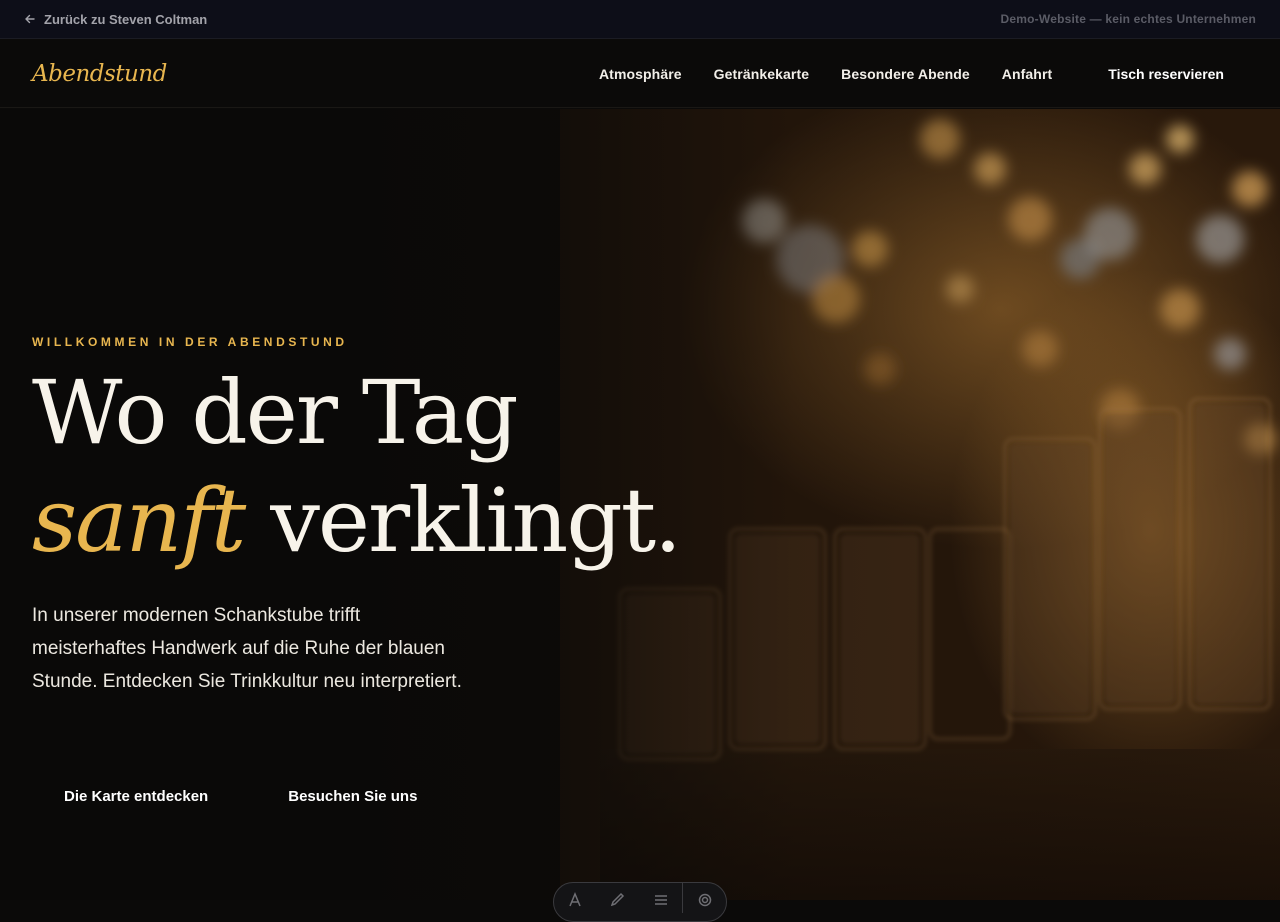  I want to click on nav-item-besondere-abende: Besondere Abende, so click(905, 74).